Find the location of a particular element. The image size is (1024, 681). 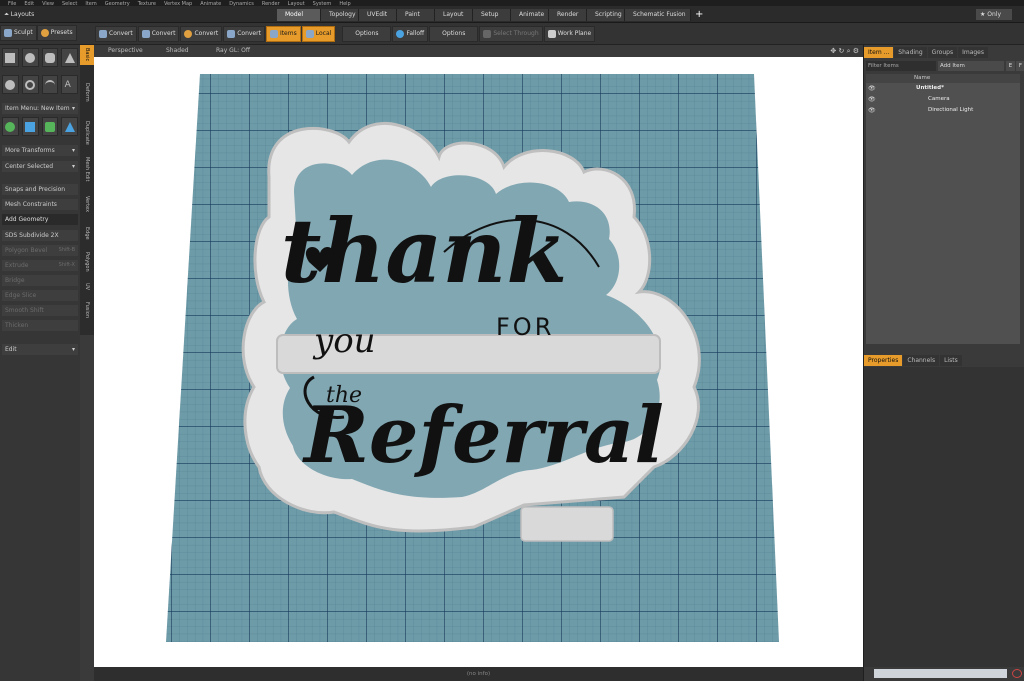

tab-animate: Animate is located at coordinates (530, 15).